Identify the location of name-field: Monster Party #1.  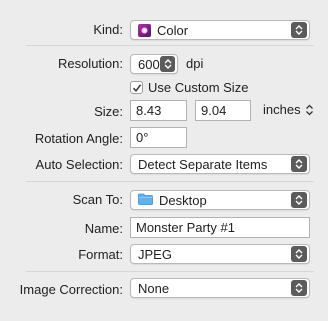
(220, 227).